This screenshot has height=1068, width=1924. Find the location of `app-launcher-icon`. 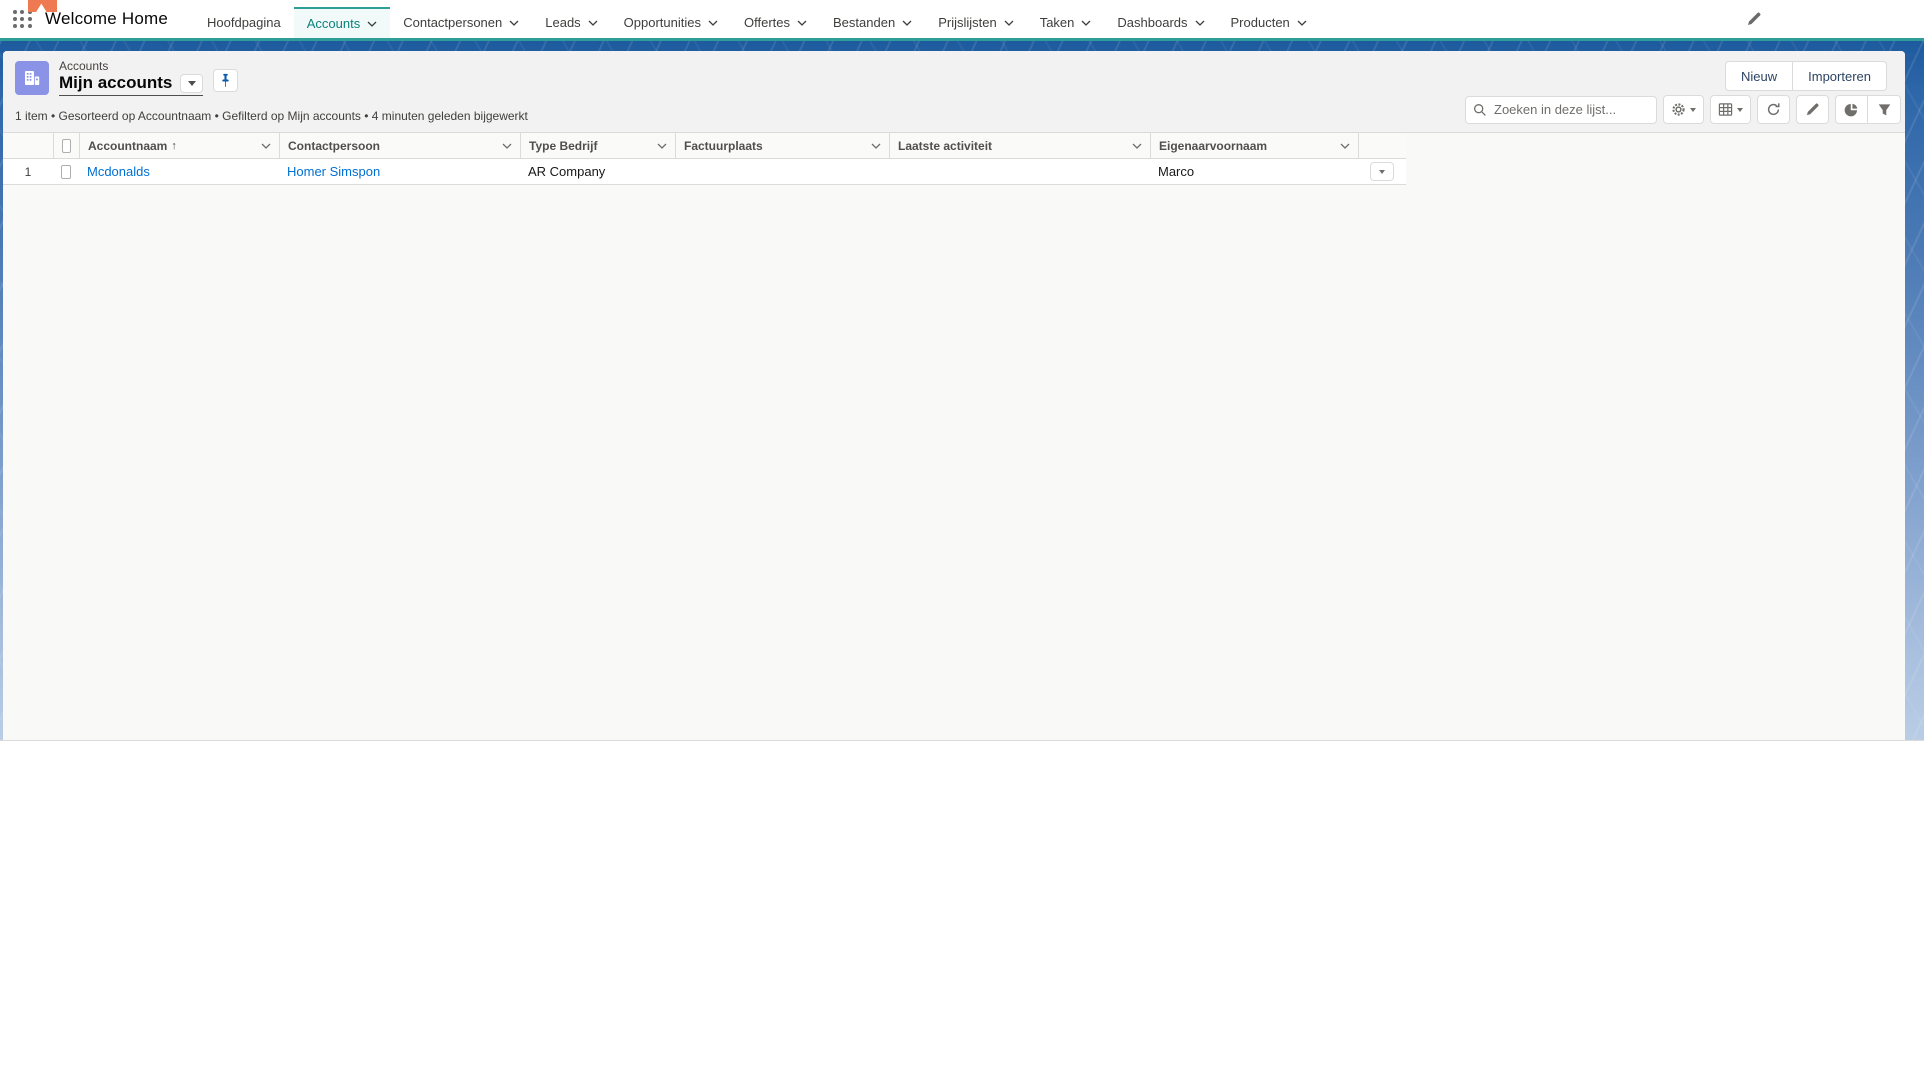

app-launcher-icon is located at coordinates (22, 19).